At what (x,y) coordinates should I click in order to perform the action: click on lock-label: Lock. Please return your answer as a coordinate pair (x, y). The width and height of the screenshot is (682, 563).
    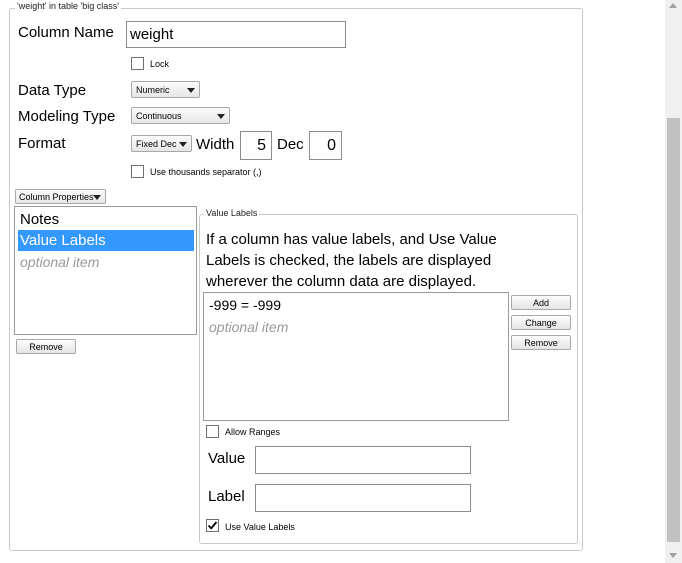
    Looking at the image, I should click on (160, 64).